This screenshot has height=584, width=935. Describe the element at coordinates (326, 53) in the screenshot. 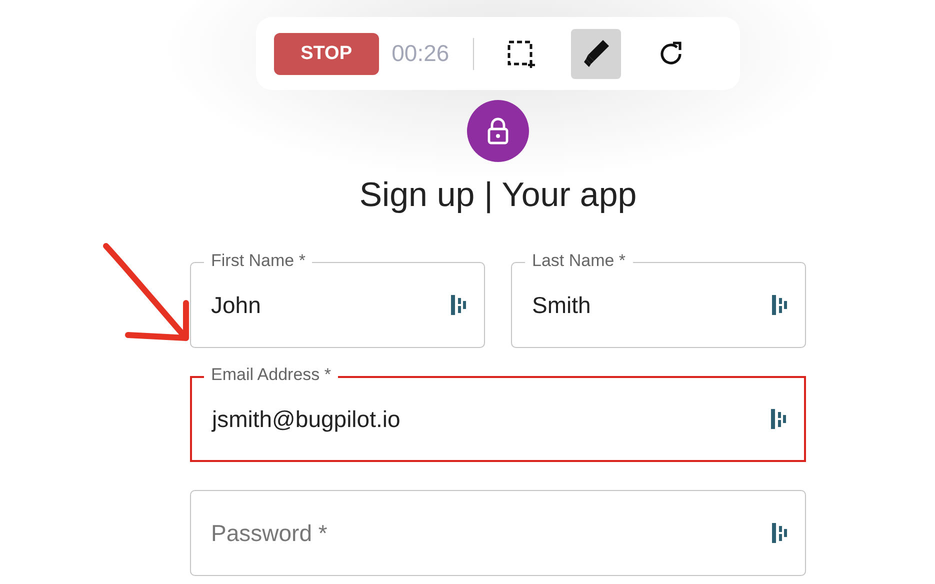

I see `stop-button: STOP` at that location.